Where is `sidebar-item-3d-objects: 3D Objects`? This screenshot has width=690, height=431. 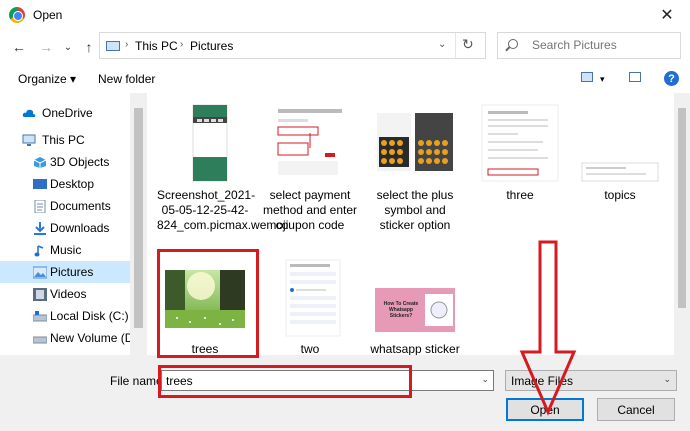
sidebar-item-3d-objects: 3D Objects is located at coordinates (65, 162).